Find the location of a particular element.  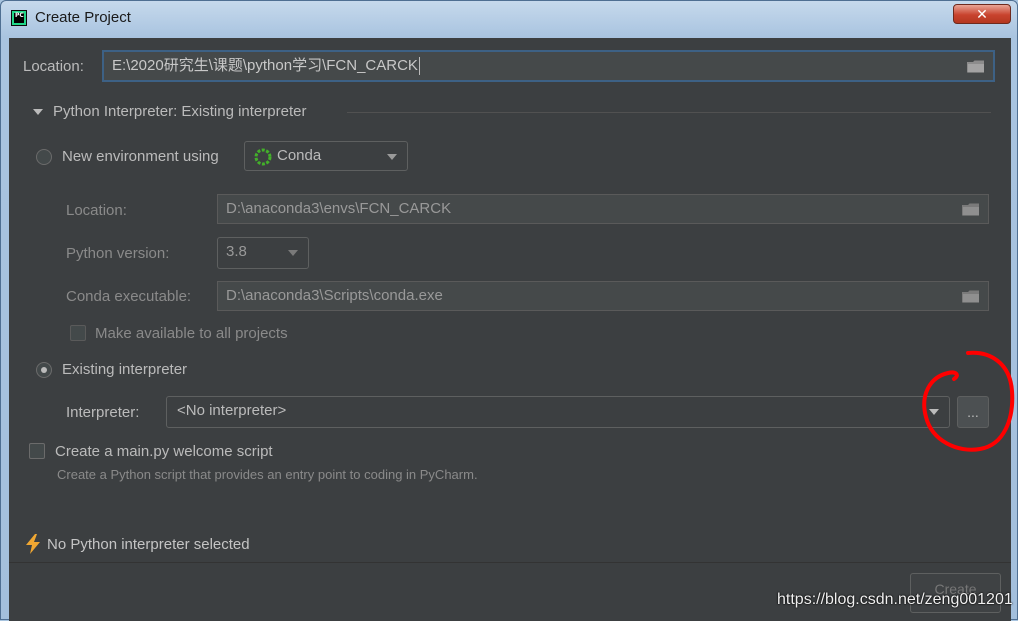

location-input-value: E:\2020研究生\课题\python学习\FCN_CARCK is located at coordinates (265, 65).